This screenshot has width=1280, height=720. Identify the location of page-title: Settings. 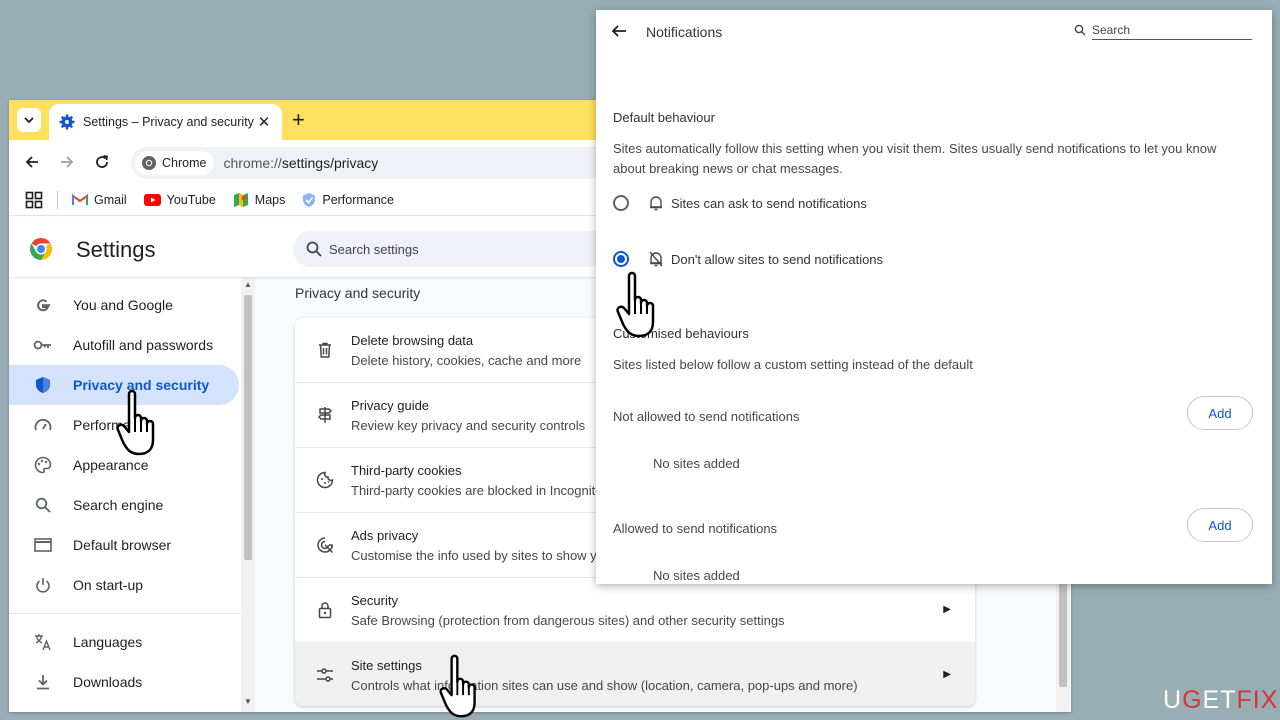
(116, 249).